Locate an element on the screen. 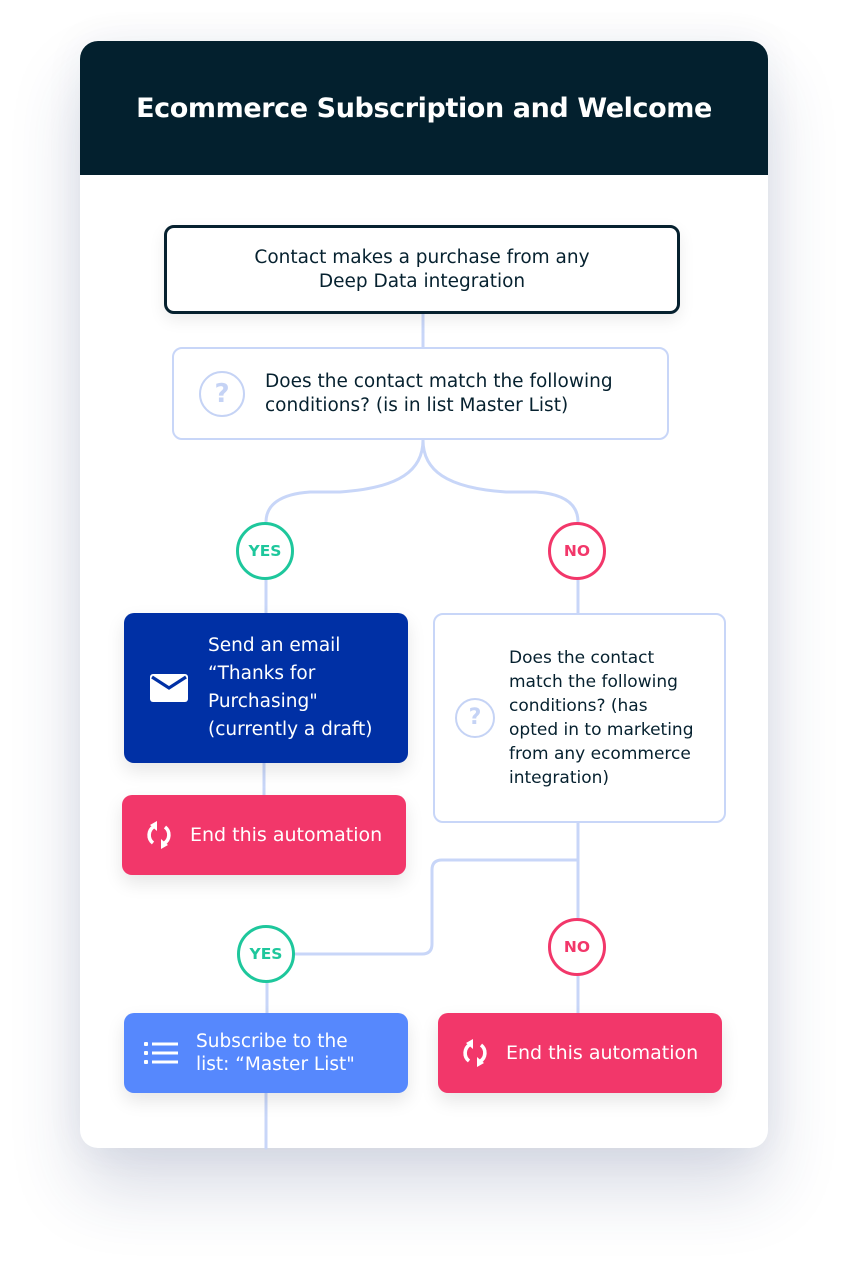 This screenshot has width=848, height=1269. condition-1-line-2: conditions? (is in list Master List) is located at coordinates (417, 405).